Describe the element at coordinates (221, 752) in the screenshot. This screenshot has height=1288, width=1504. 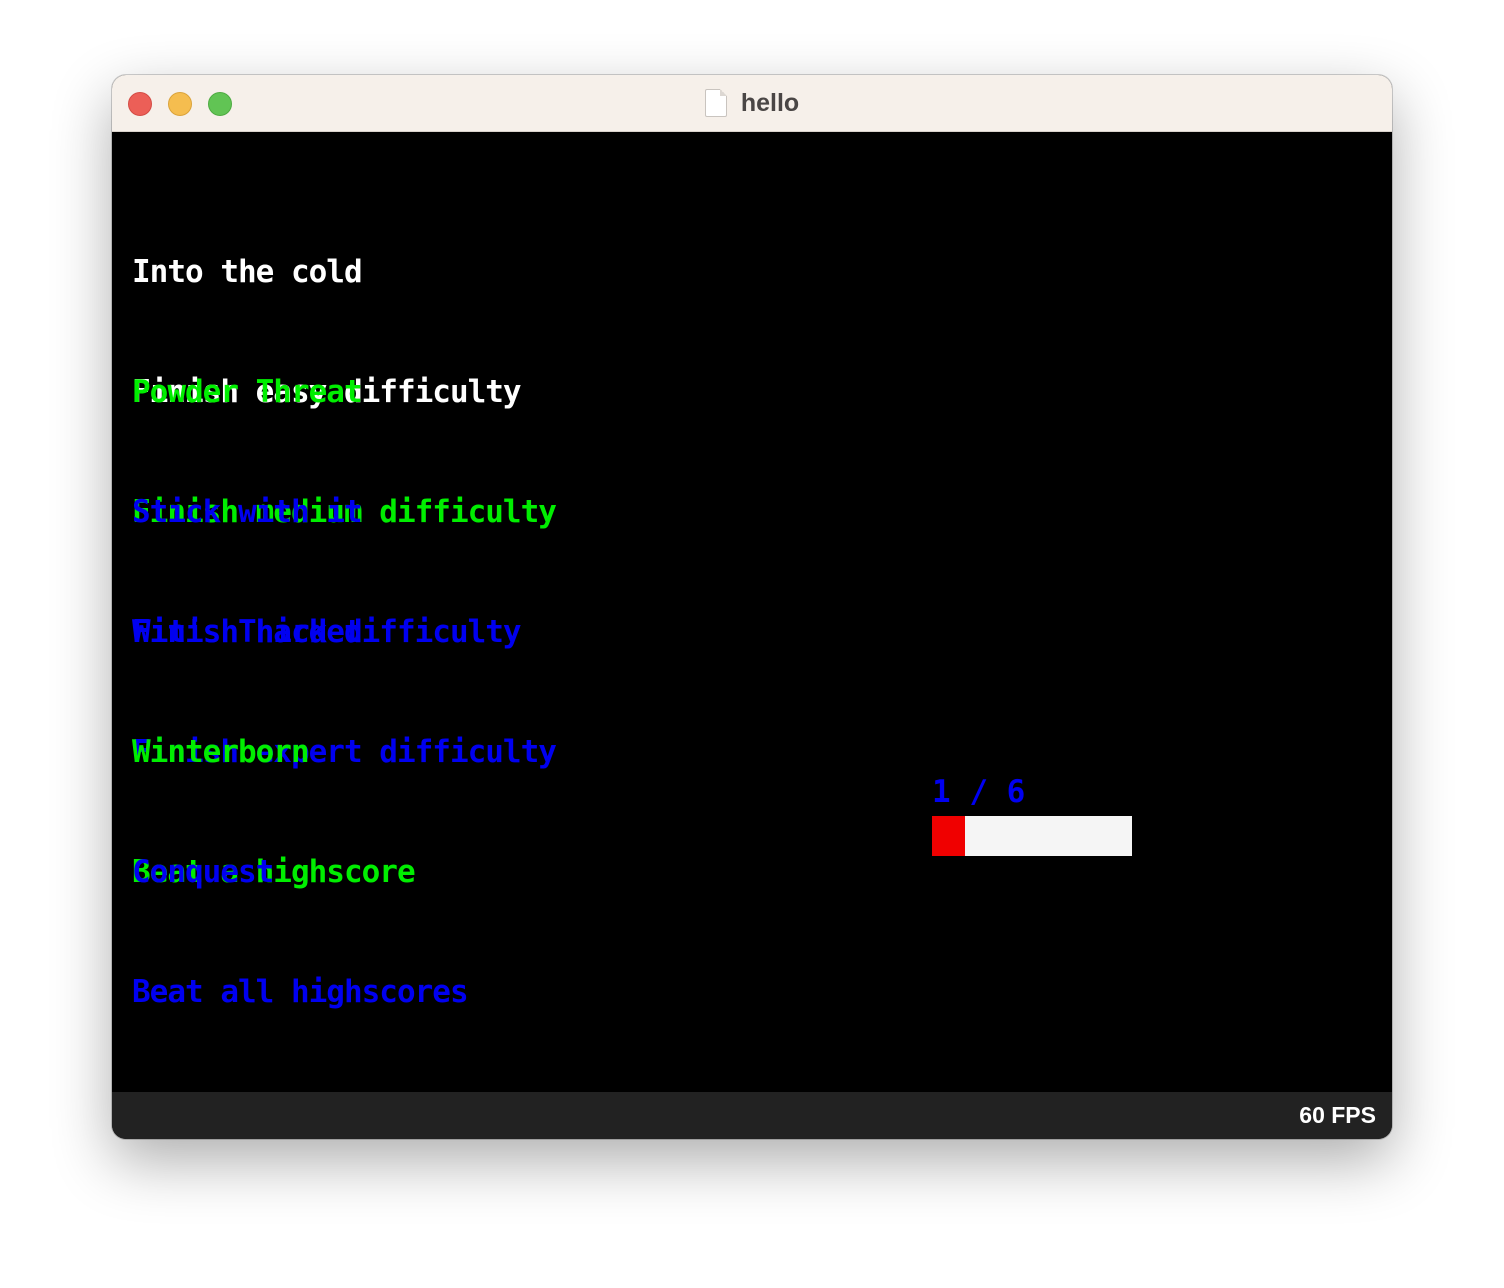
I see `achievement-name: Winterborn` at that location.